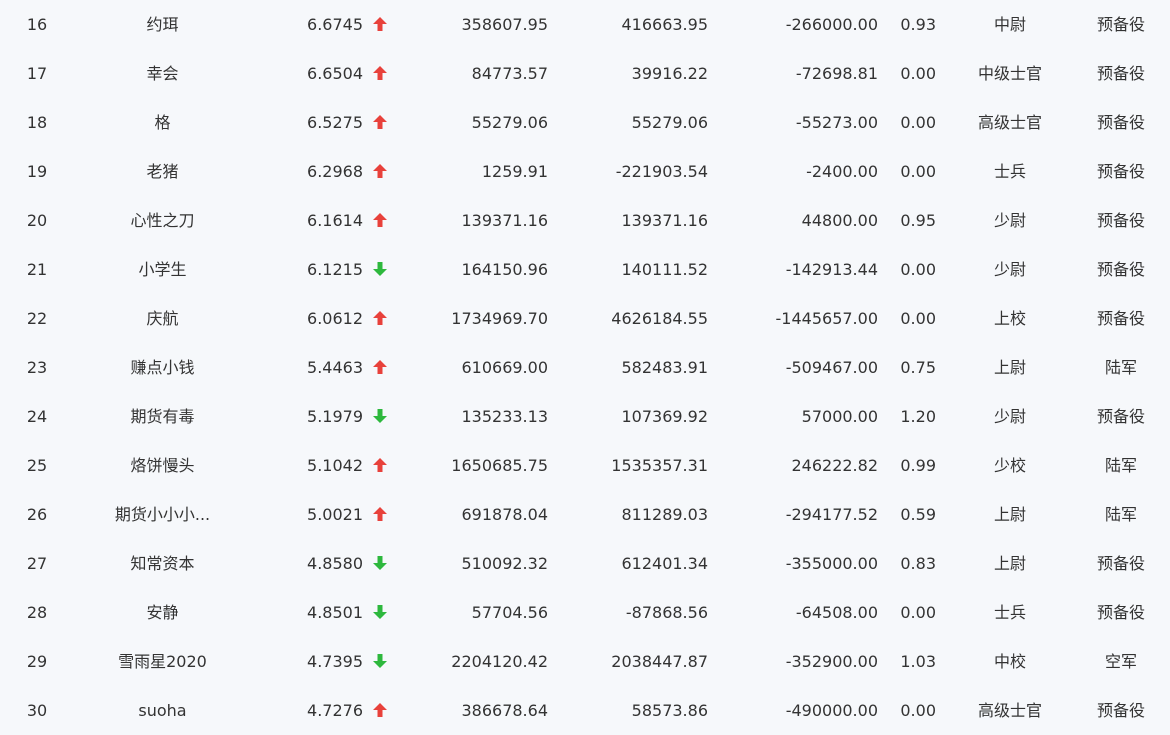  Describe the element at coordinates (37, 73) in the screenshot. I see `rank-cell: 17` at that location.